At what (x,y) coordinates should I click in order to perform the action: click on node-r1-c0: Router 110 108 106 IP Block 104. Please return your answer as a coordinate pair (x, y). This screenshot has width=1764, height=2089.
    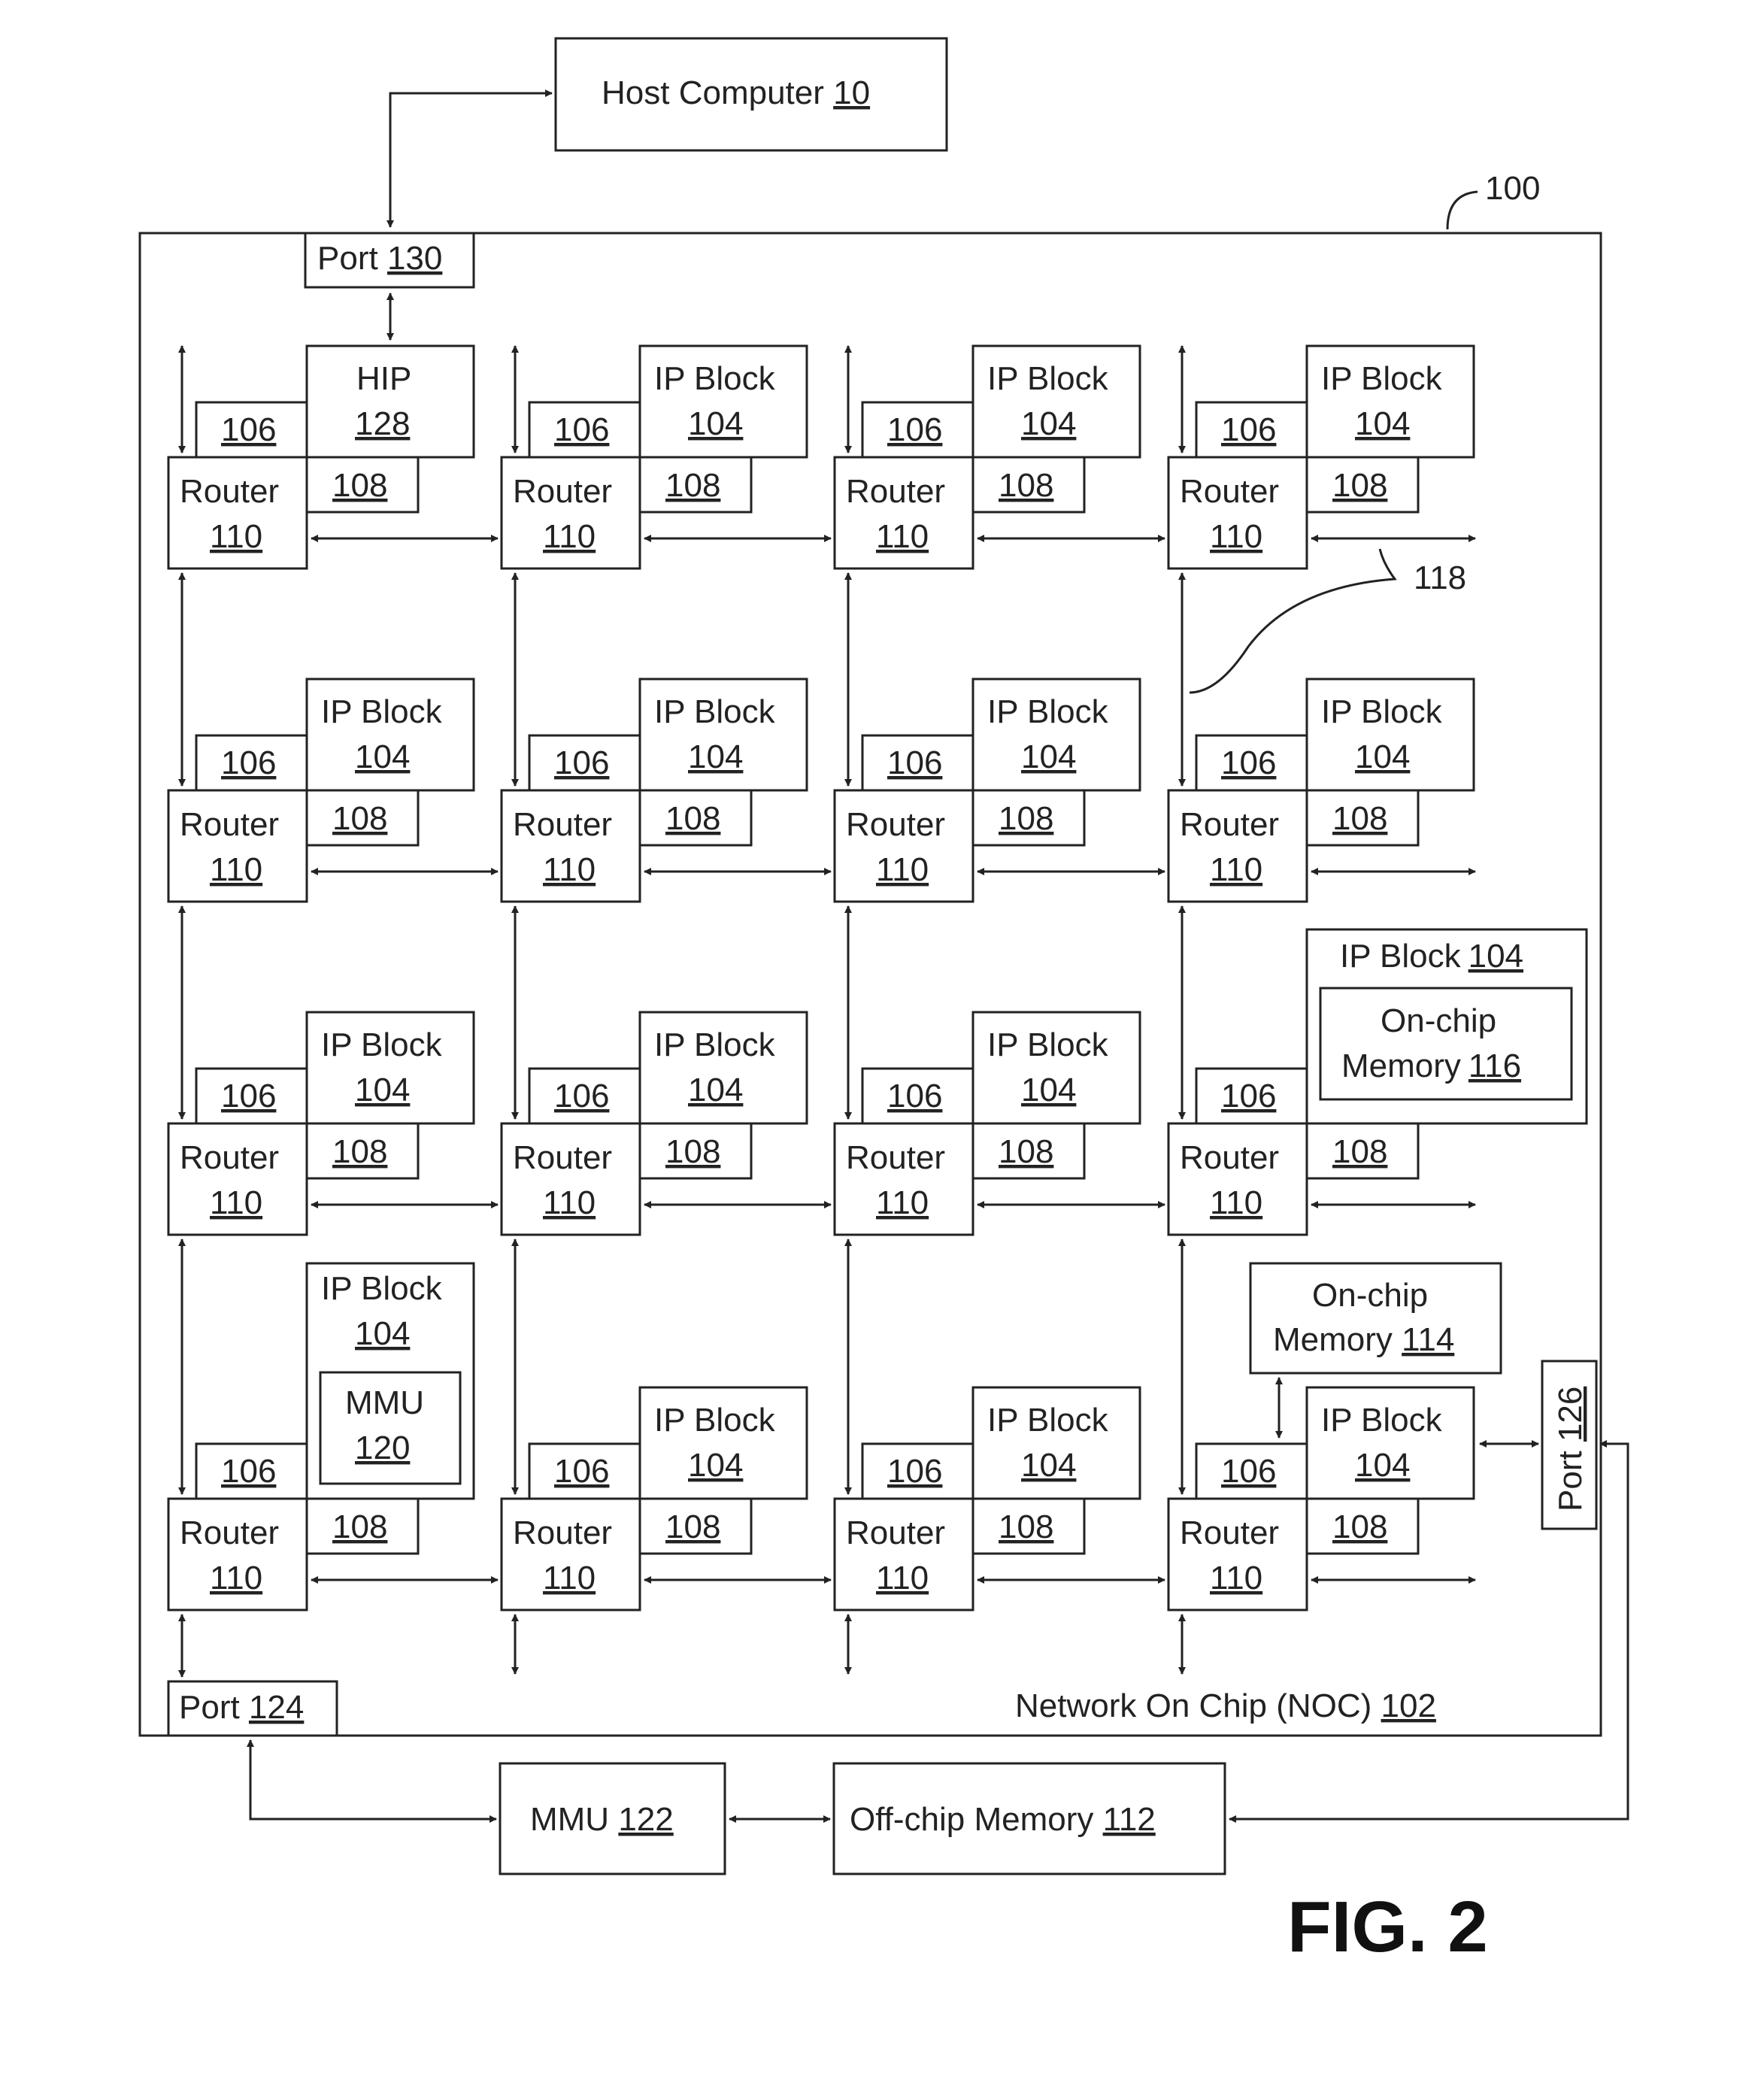
    Looking at the image, I should click on (333, 737).